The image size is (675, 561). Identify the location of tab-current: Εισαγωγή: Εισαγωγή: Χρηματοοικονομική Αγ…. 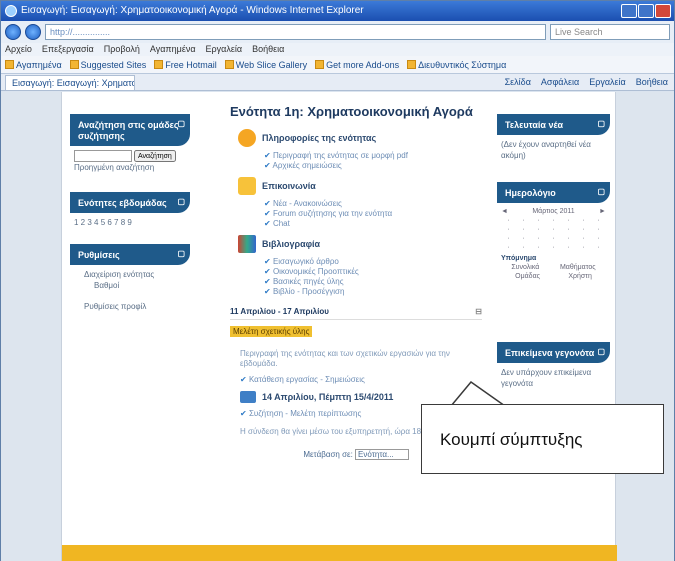
(70, 82).